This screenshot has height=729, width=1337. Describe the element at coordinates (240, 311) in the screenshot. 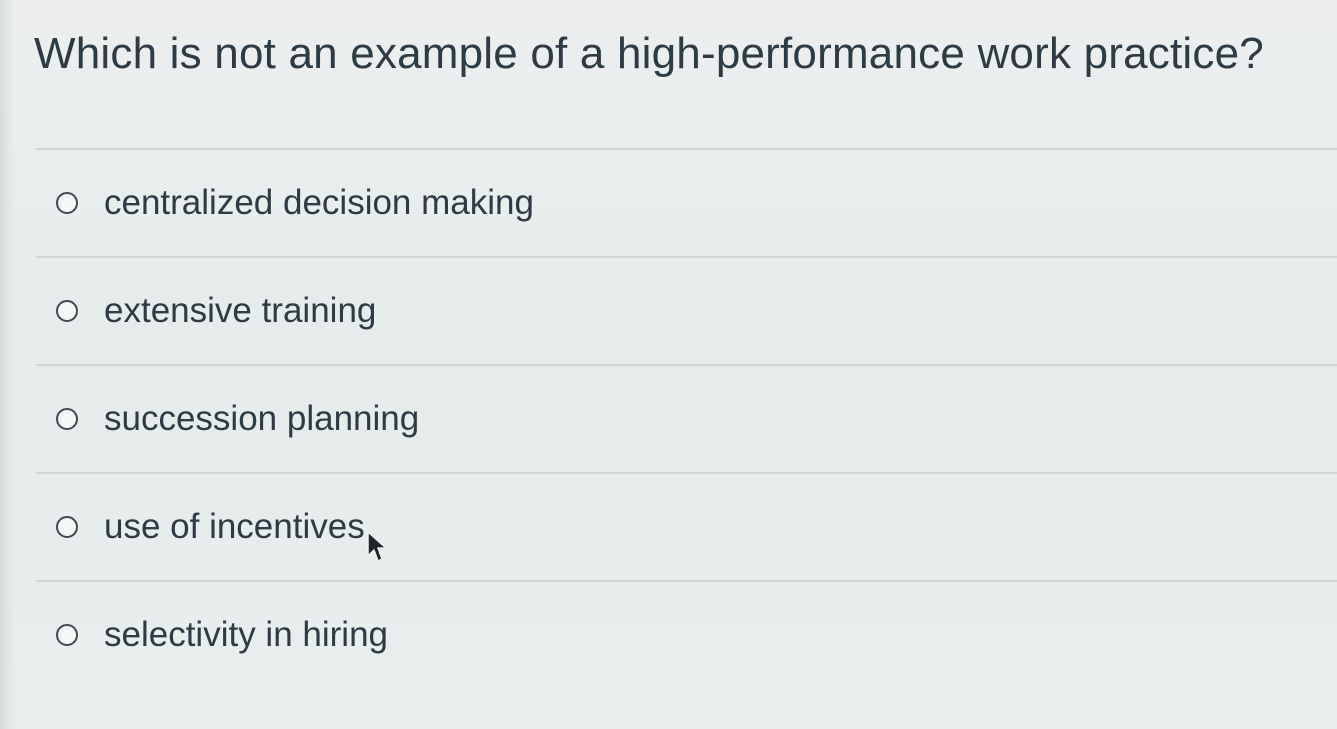

I see `answer-label: extensive training` at that location.